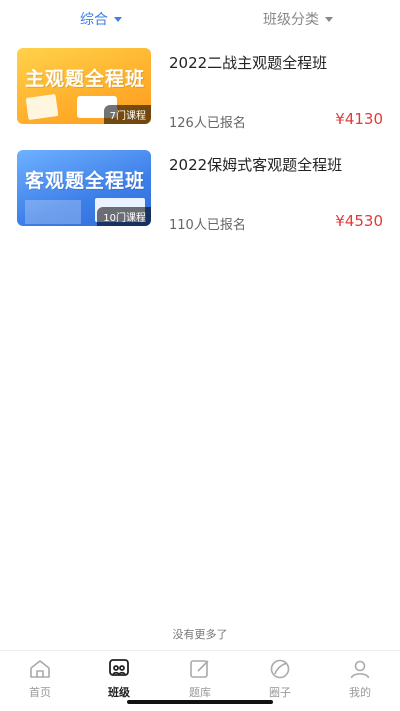 The width and height of the screenshot is (400, 711). I want to click on course-thumbnail: 客观题全程班 10门课程, so click(84, 188).